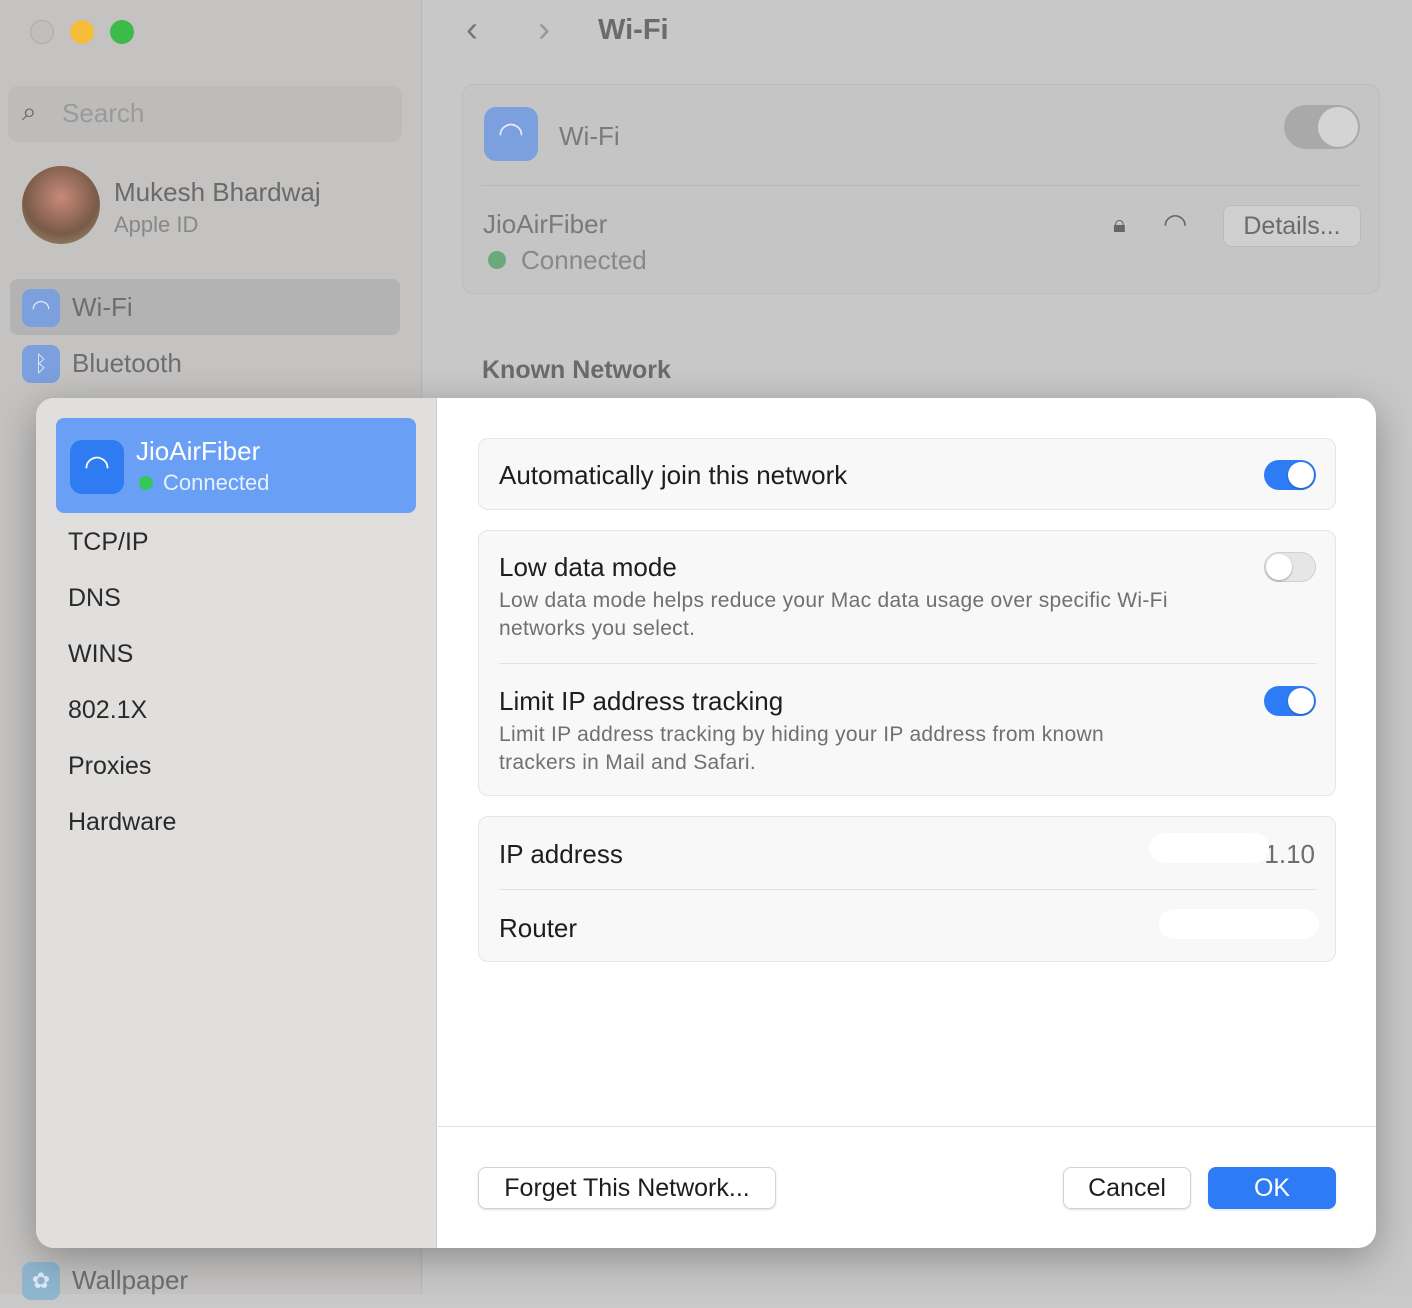 This screenshot has height=1308, width=1412. Describe the element at coordinates (103, 113) in the screenshot. I see `search-placeholder: Search` at that location.